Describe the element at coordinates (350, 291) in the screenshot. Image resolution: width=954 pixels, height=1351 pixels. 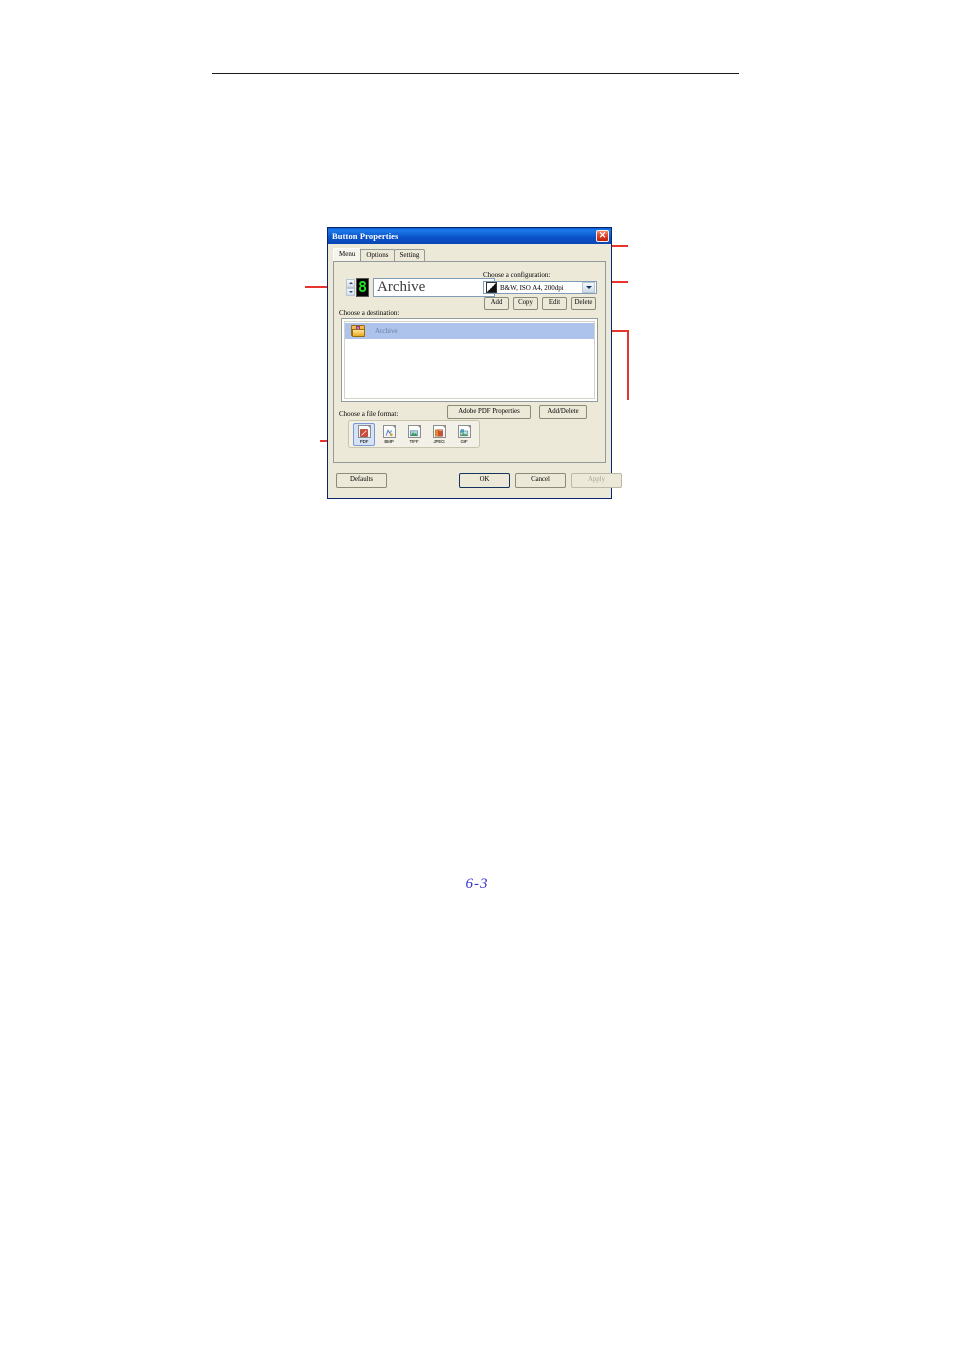
I see `spin-down-arrow-icon` at that location.